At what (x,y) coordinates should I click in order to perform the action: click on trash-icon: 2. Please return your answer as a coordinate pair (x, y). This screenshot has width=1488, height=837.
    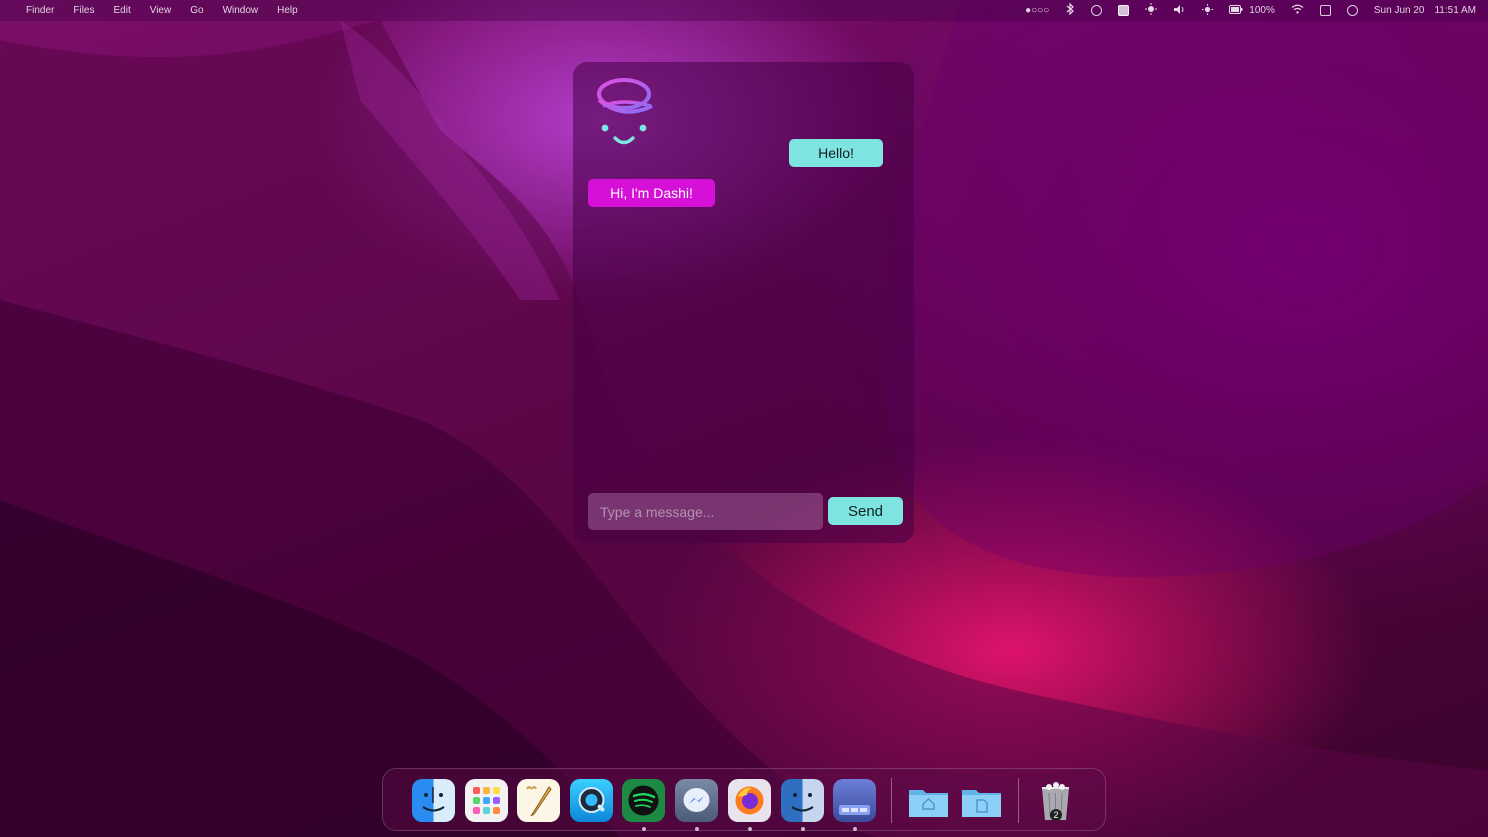
    Looking at the image, I should click on (1055, 800).